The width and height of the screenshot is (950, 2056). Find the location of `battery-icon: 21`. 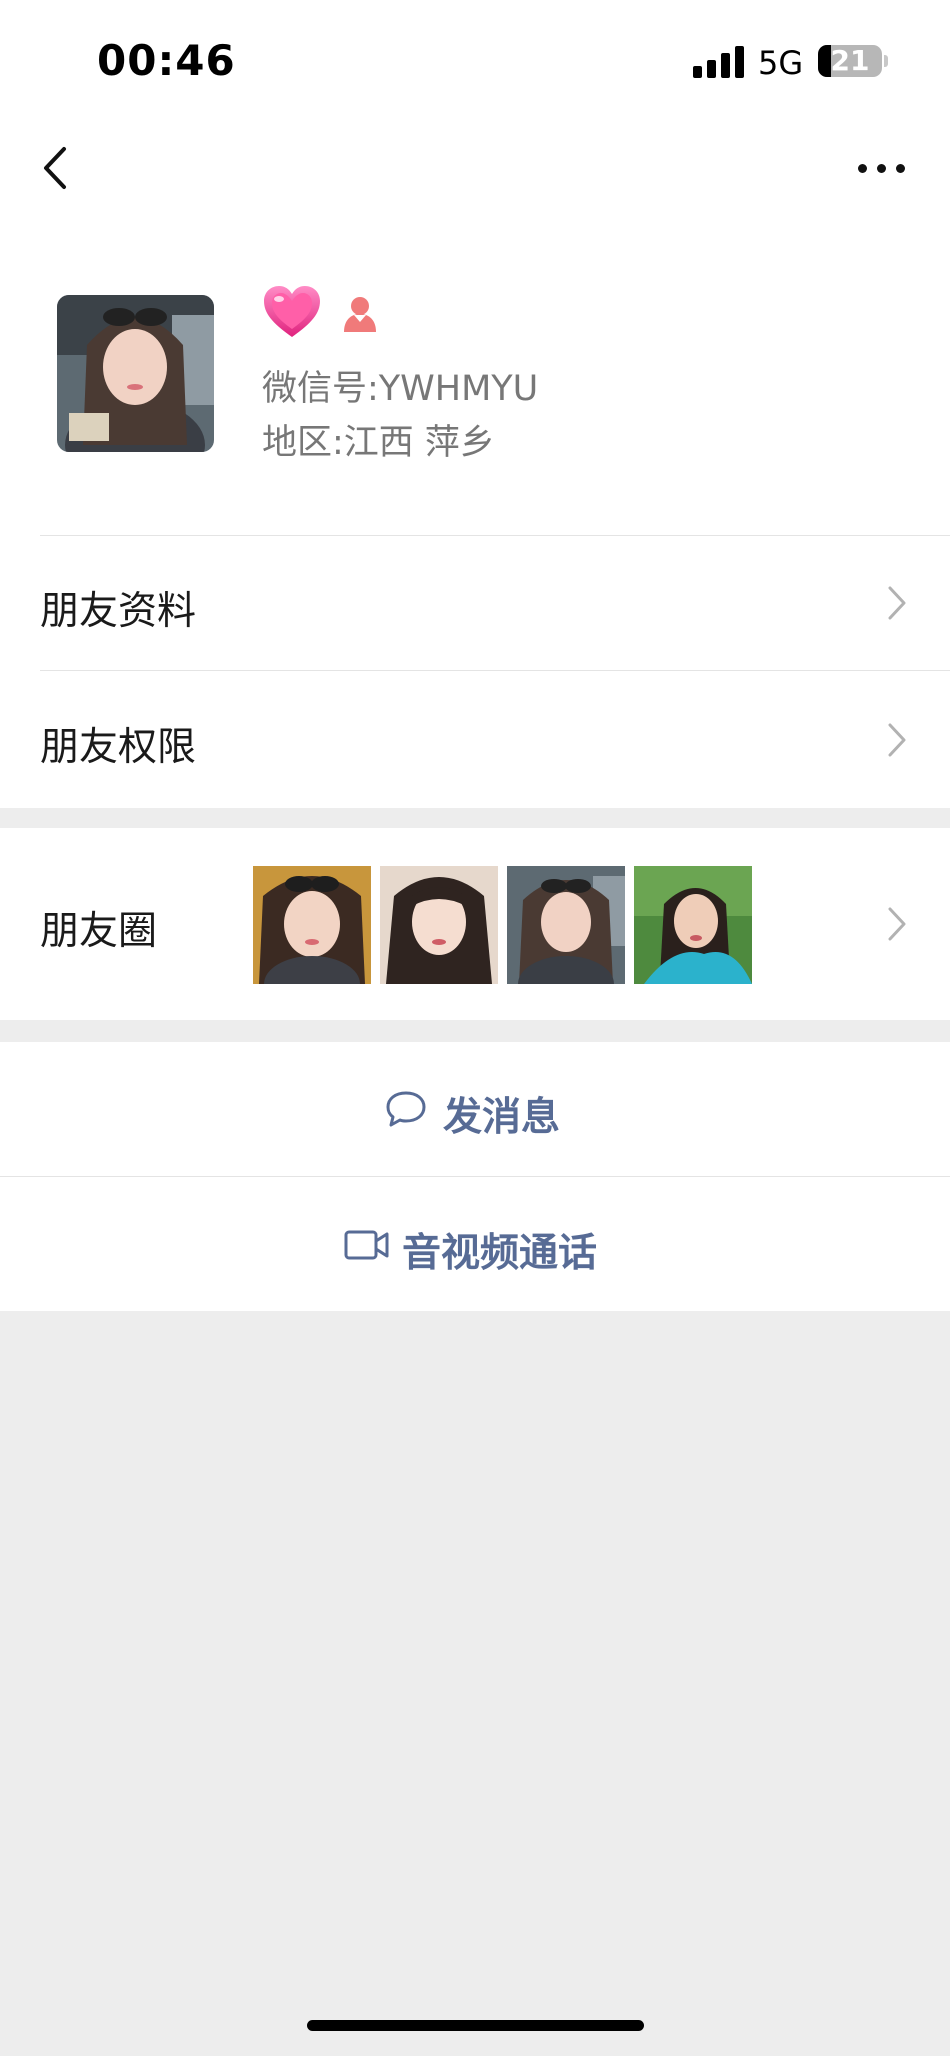

battery-icon: 21 is located at coordinates (850, 61).